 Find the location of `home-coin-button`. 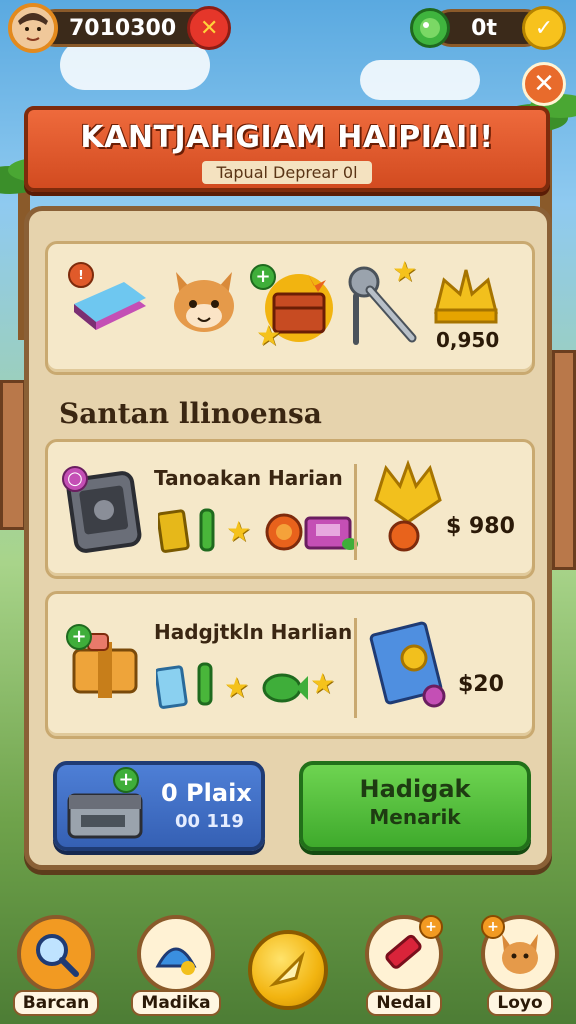

home-coin-button is located at coordinates (288, 970).